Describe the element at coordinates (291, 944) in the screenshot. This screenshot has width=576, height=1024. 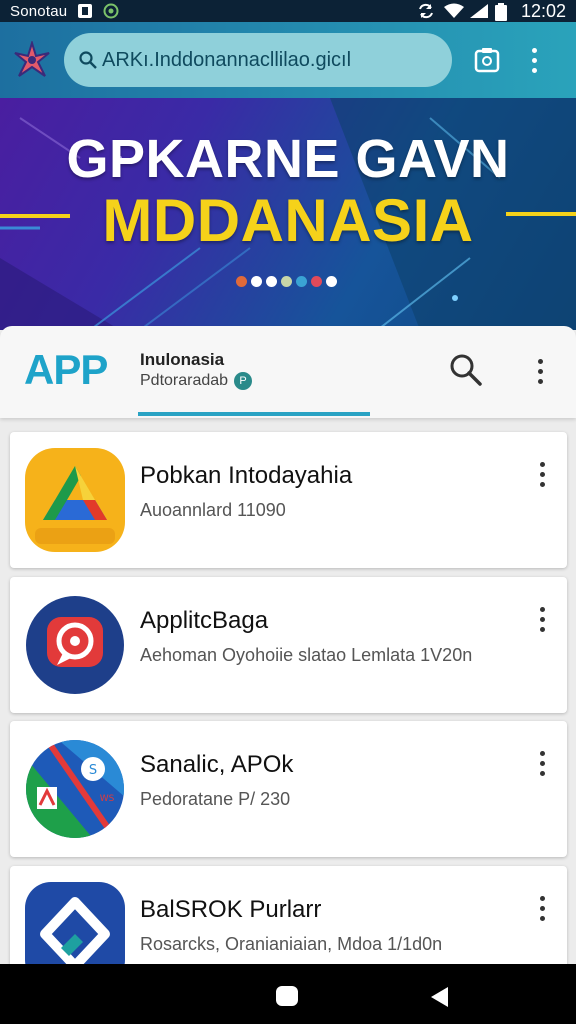
I see `app-subtitle: Rosarcks, Oranianiaian, Mdoa 1/1d0n` at that location.